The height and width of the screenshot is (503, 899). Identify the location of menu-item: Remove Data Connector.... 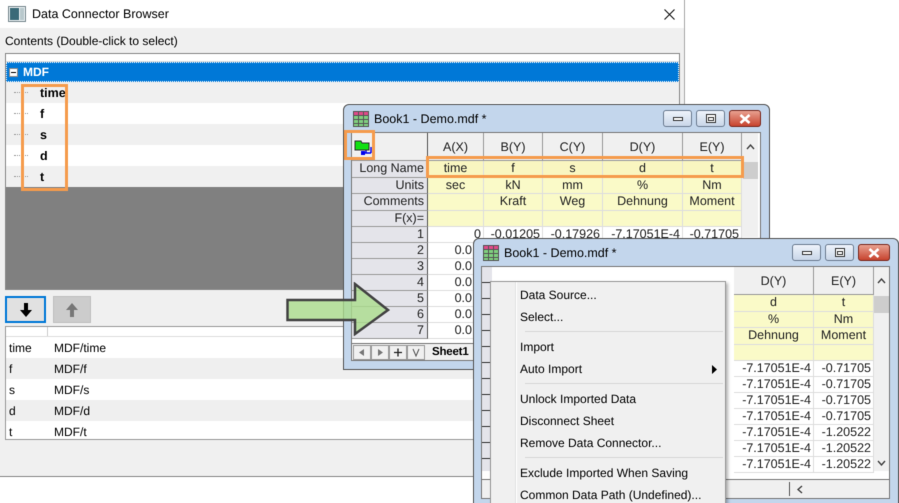
(608, 443).